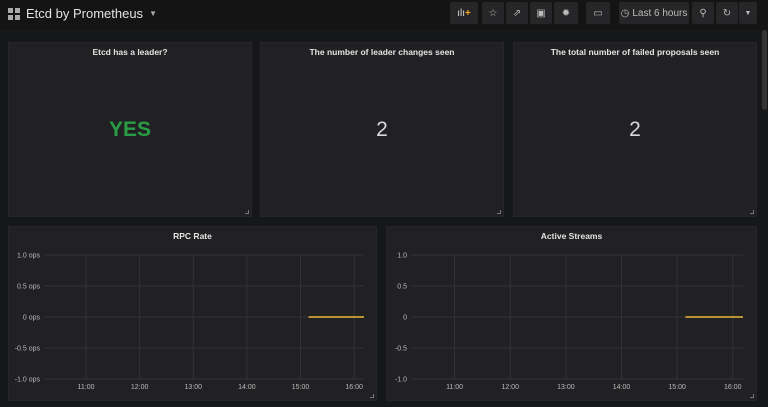  I want to click on y-tick-label: 0 ops, so click(32, 318).